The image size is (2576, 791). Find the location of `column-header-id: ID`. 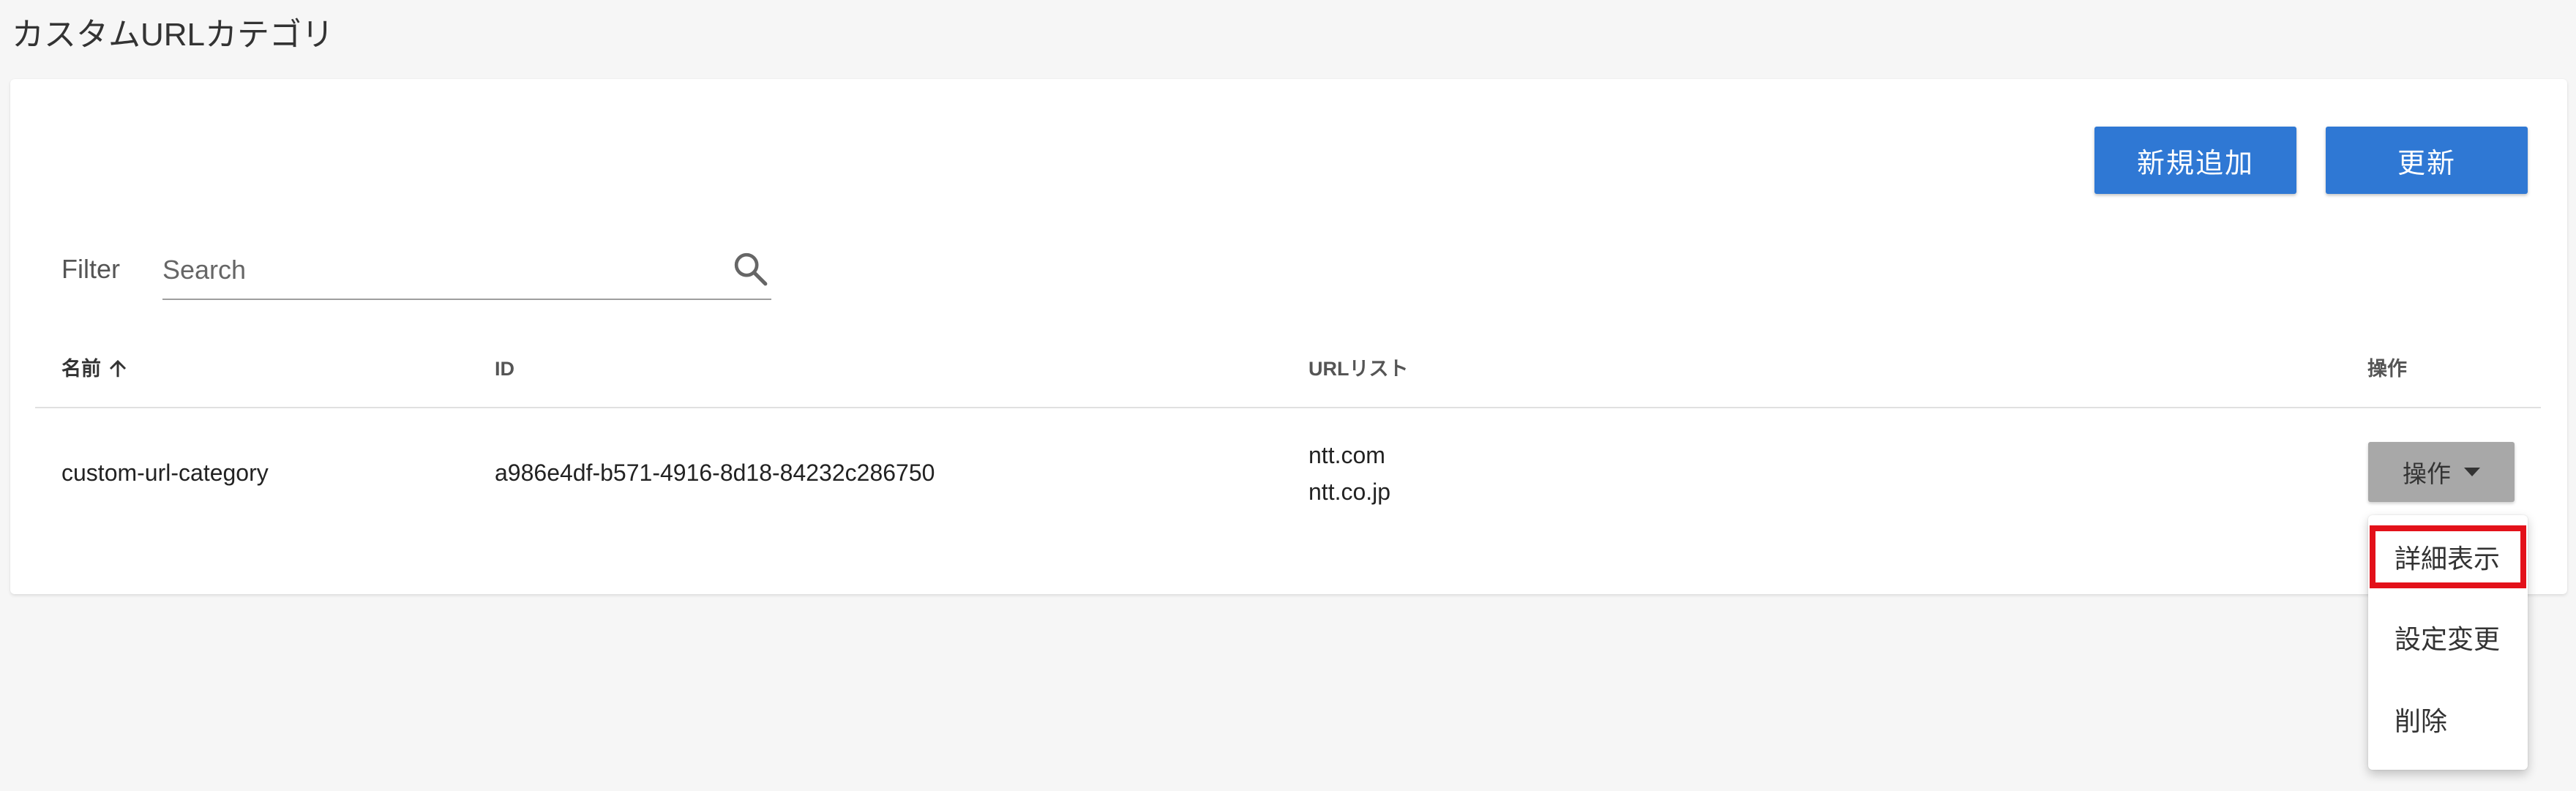

column-header-id: ID is located at coordinates (504, 369).